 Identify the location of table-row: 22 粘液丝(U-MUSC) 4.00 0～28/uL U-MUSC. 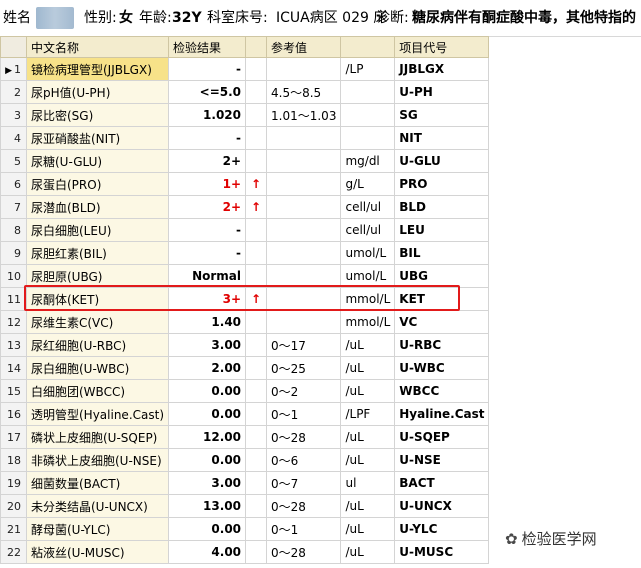
(245, 552).